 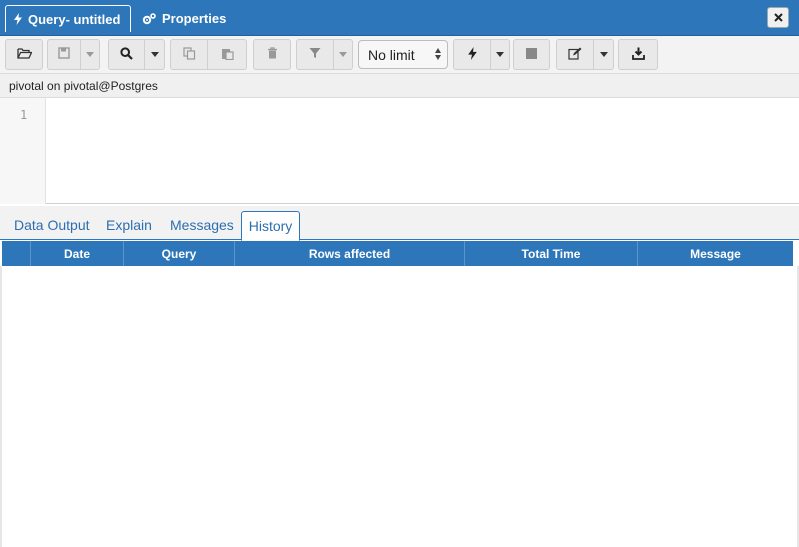 I want to click on execute-button, so click(x=472, y=54).